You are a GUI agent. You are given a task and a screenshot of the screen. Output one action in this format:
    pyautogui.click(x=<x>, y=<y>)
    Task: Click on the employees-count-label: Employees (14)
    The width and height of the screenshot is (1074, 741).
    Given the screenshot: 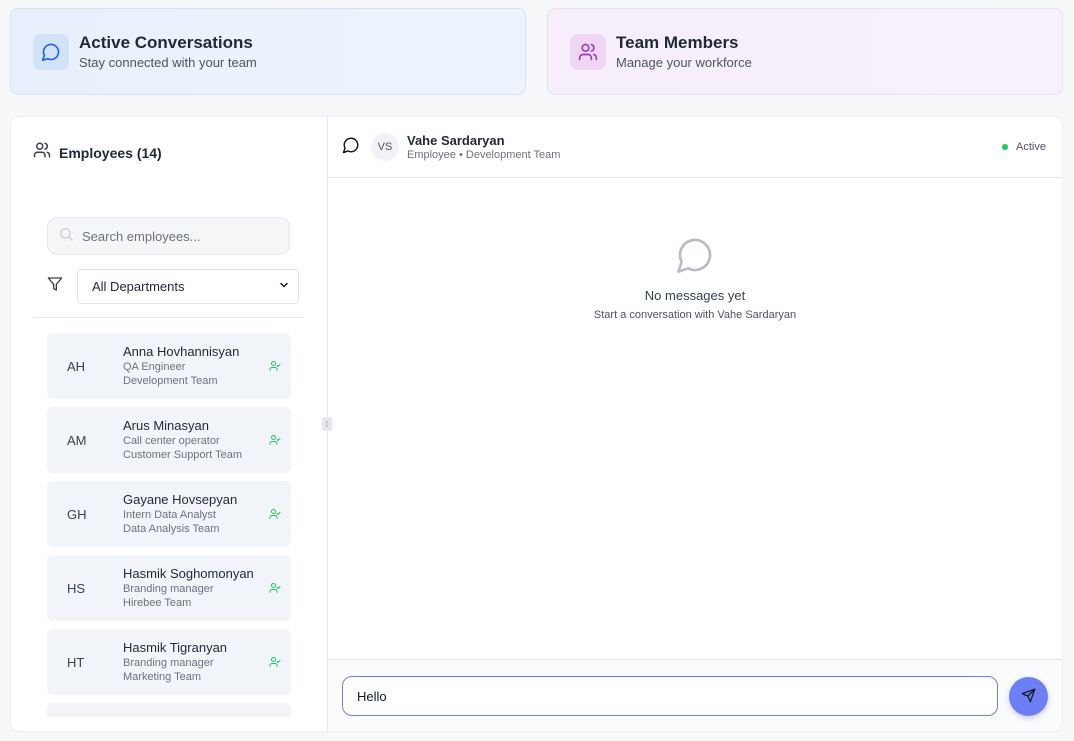 What is the action you would take?
    pyautogui.click(x=110, y=152)
    